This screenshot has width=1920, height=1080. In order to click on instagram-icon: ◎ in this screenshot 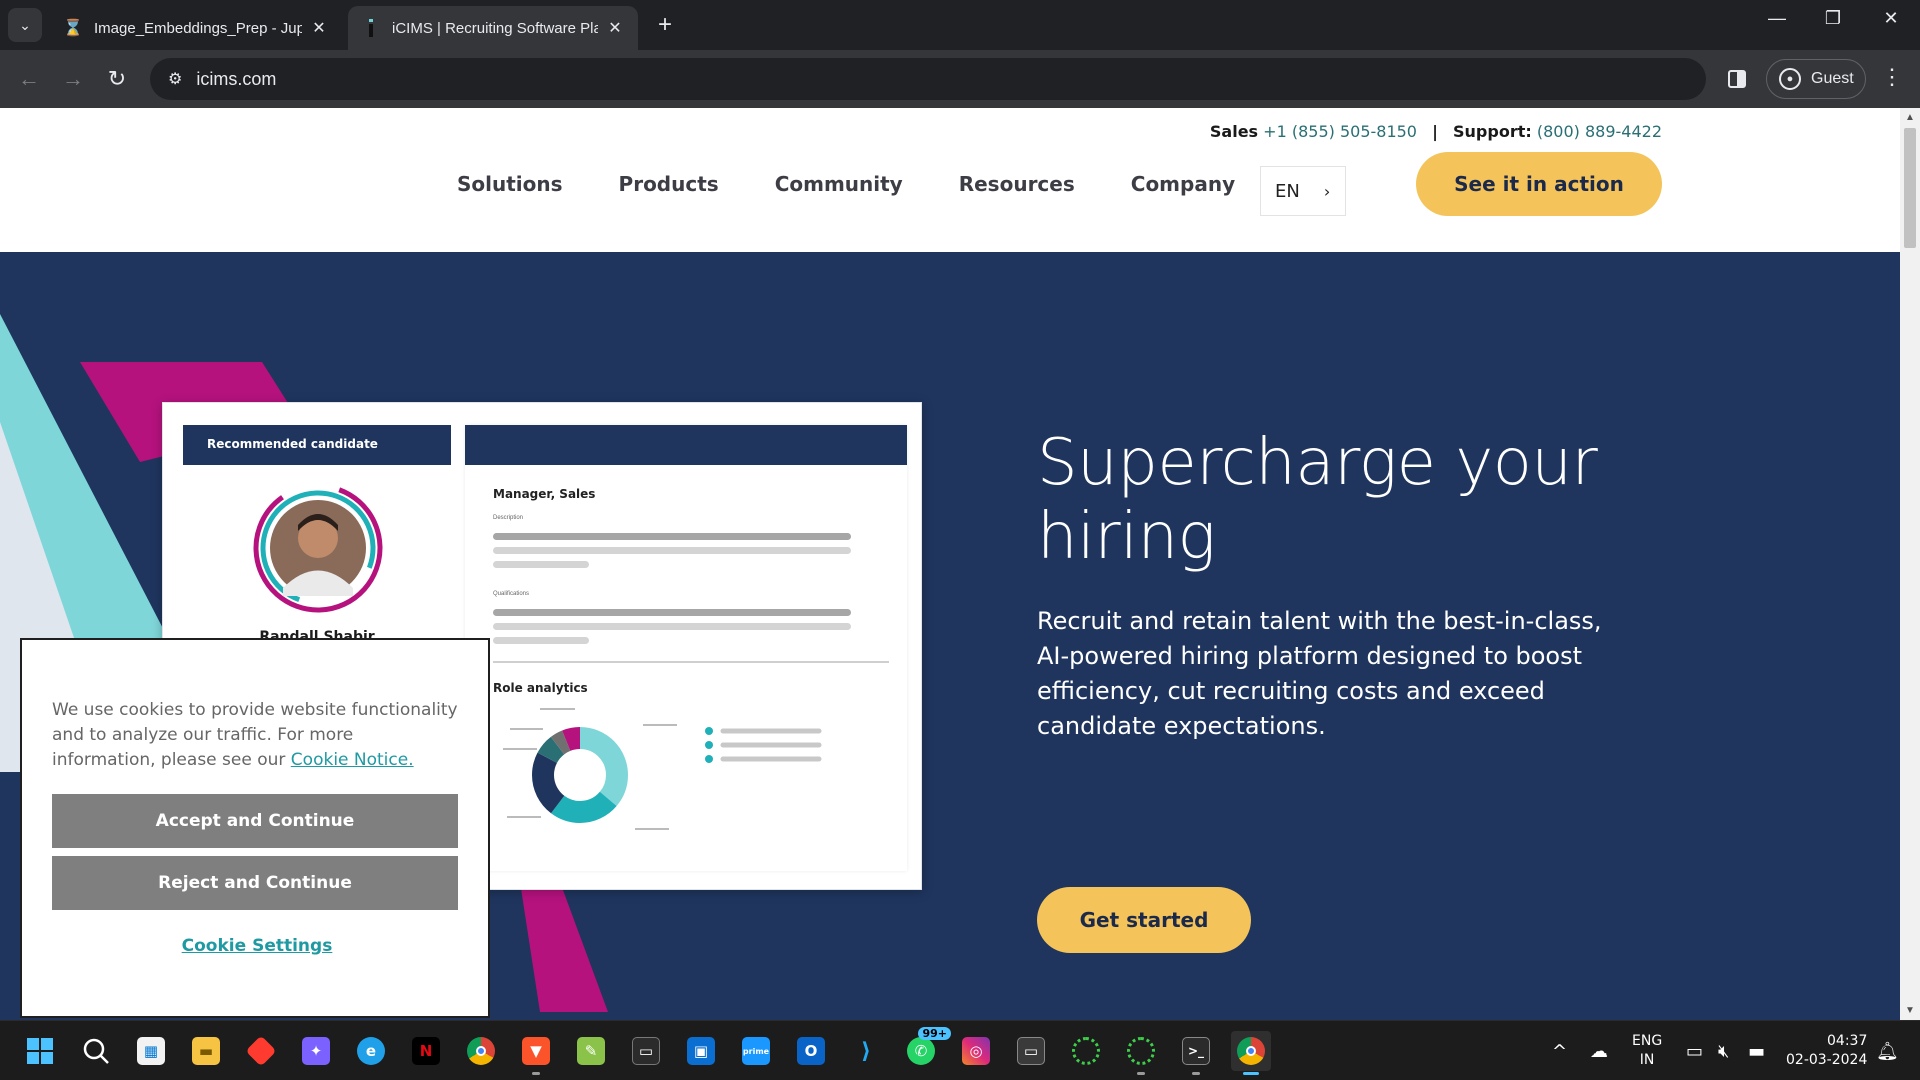, I will do `click(976, 1051)`.